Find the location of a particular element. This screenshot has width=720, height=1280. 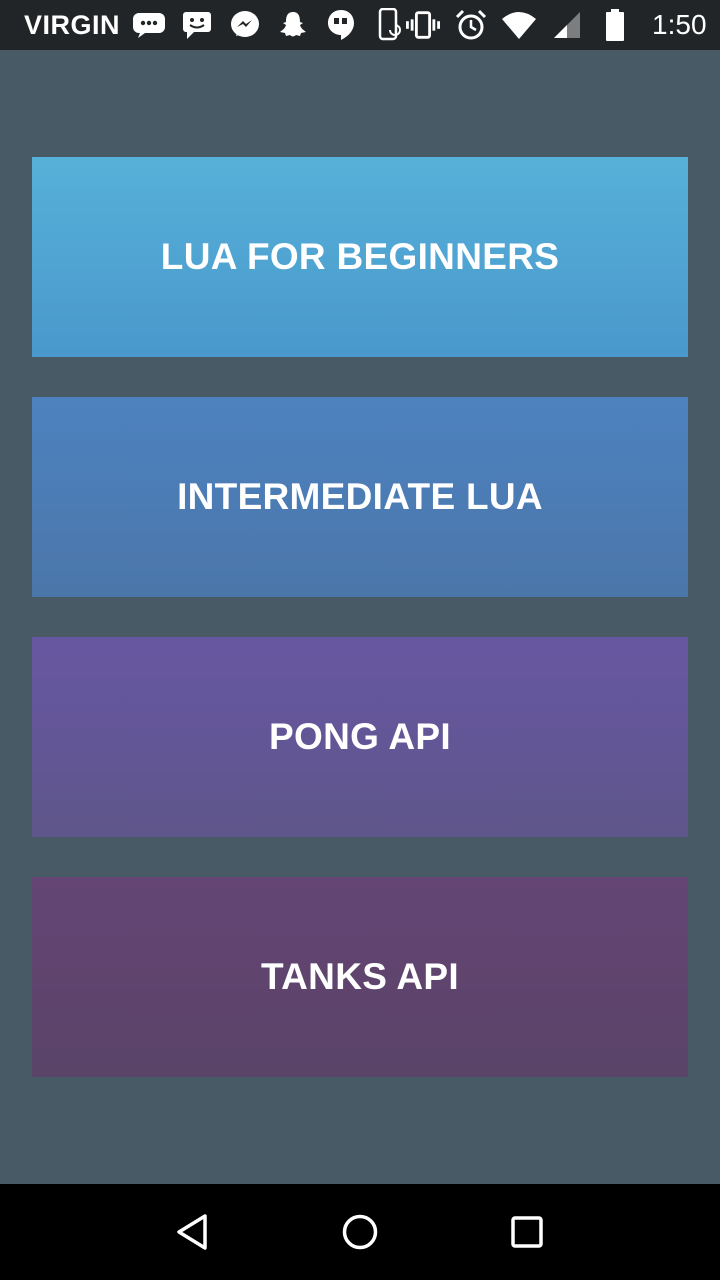

messenger-icon is located at coordinates (245, 25).